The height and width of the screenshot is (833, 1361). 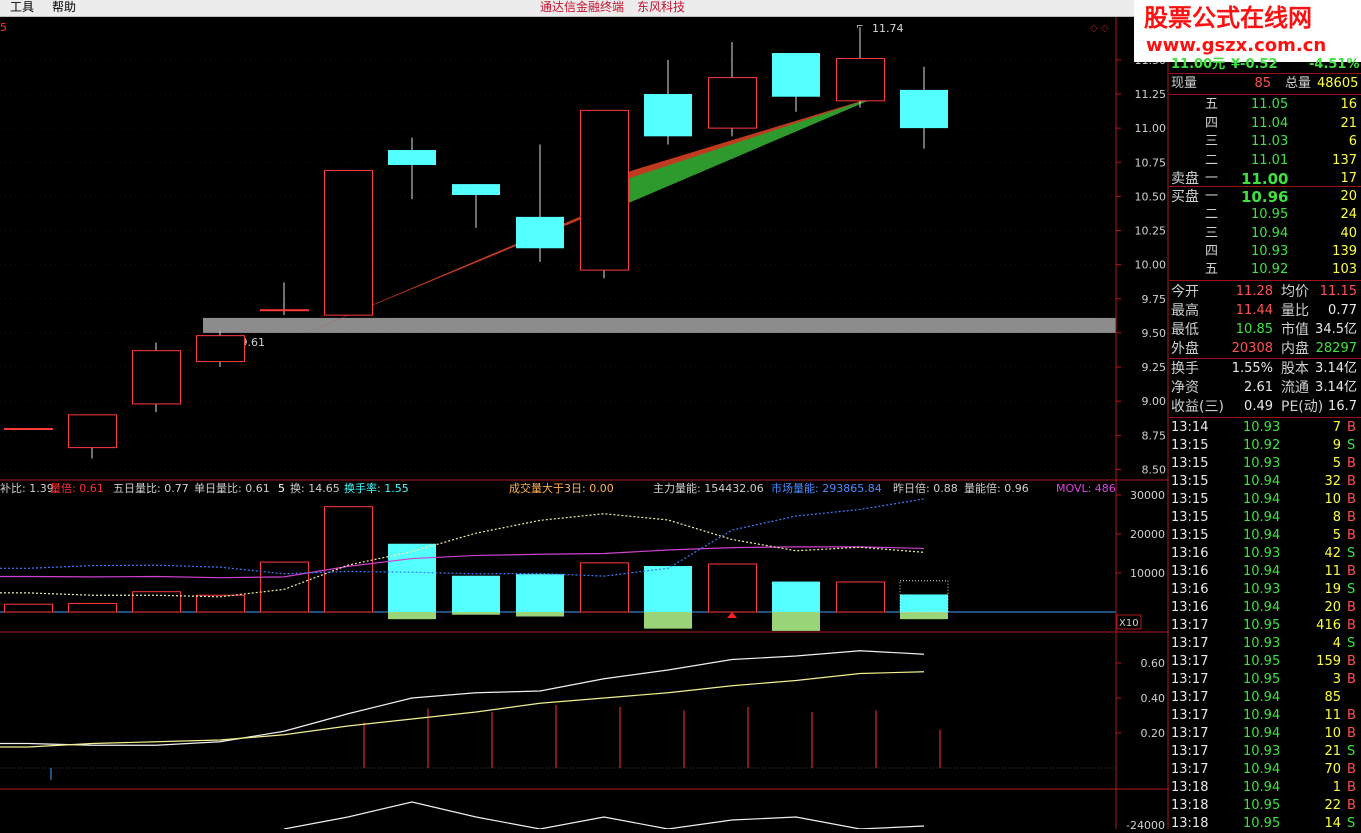 What do you see at coordinates (1332, 715) in the screenshot?
I see `tick-volume: 11` at bounding box center [1332, 715].